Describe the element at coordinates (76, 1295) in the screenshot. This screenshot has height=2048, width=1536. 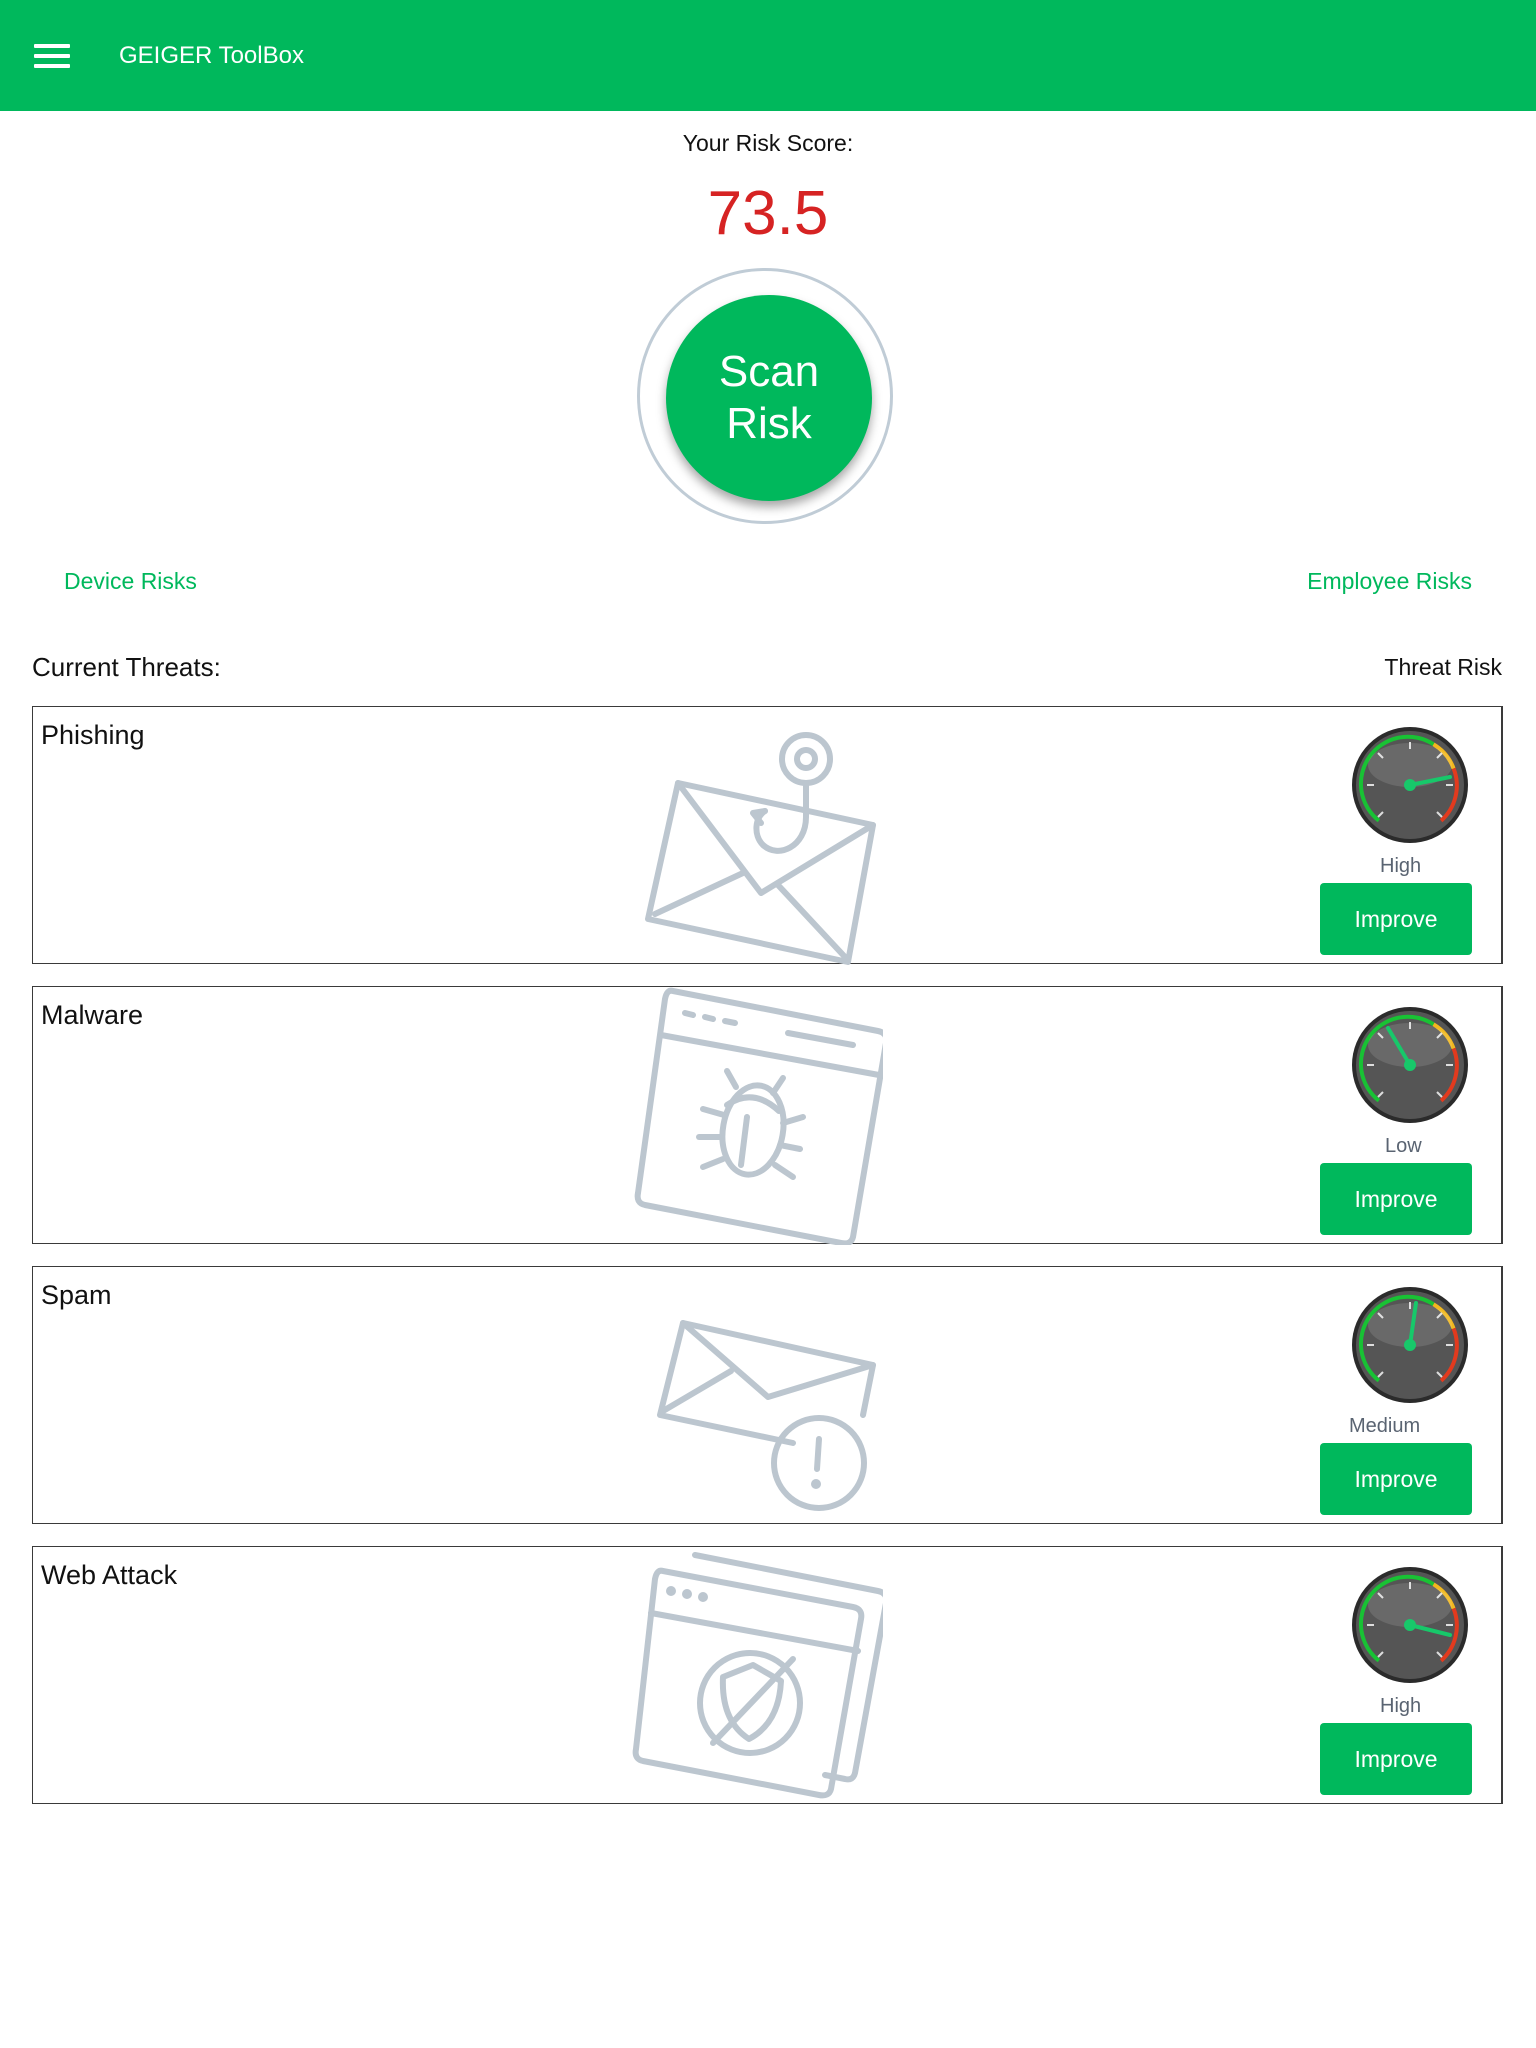
I see `threat-title: Spam` at that location.